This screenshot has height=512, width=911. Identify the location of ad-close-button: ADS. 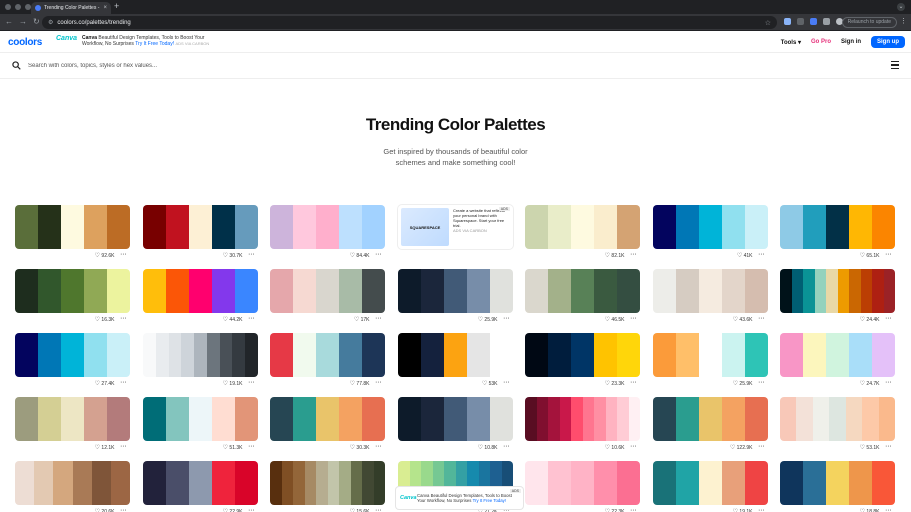
(515, 491).